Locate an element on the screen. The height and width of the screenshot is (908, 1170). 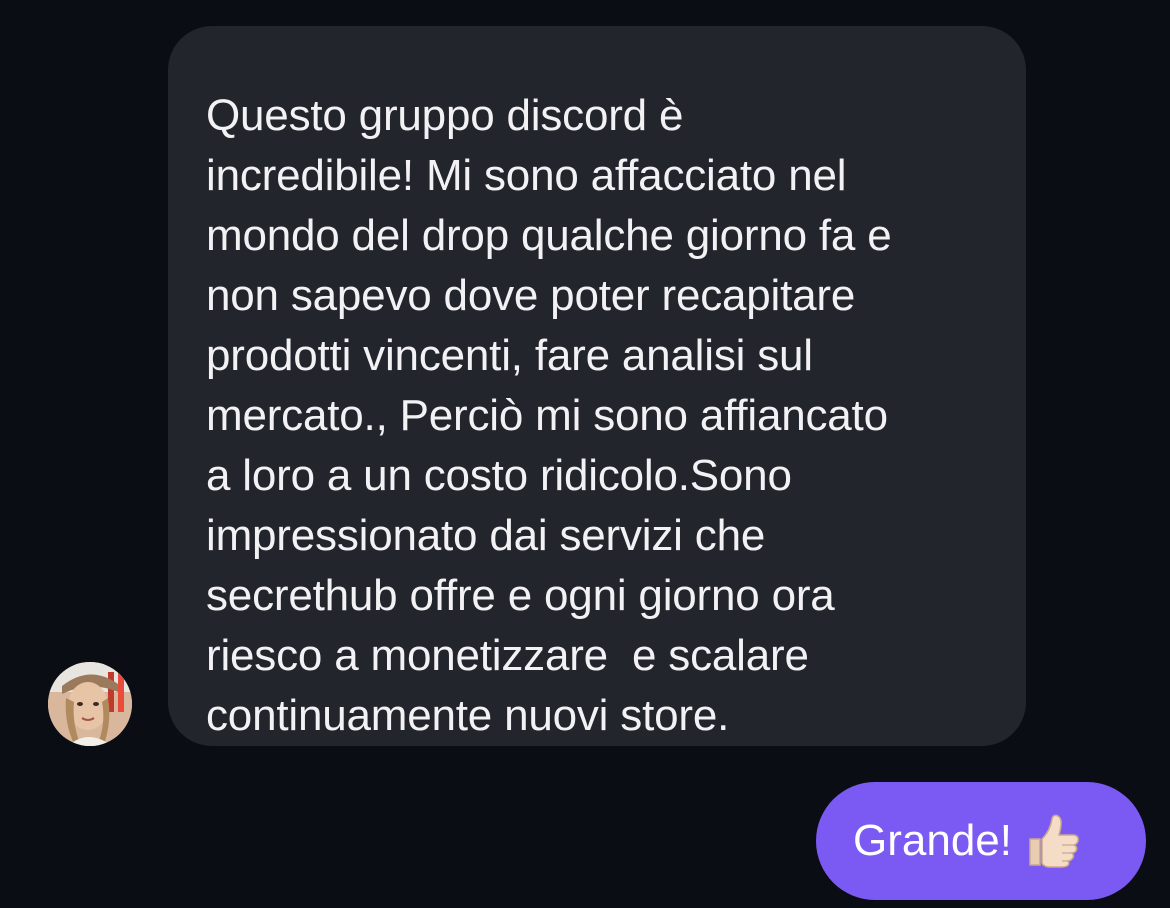
thumbs-up-emoji-icon is located at coordinates (1054, 841).